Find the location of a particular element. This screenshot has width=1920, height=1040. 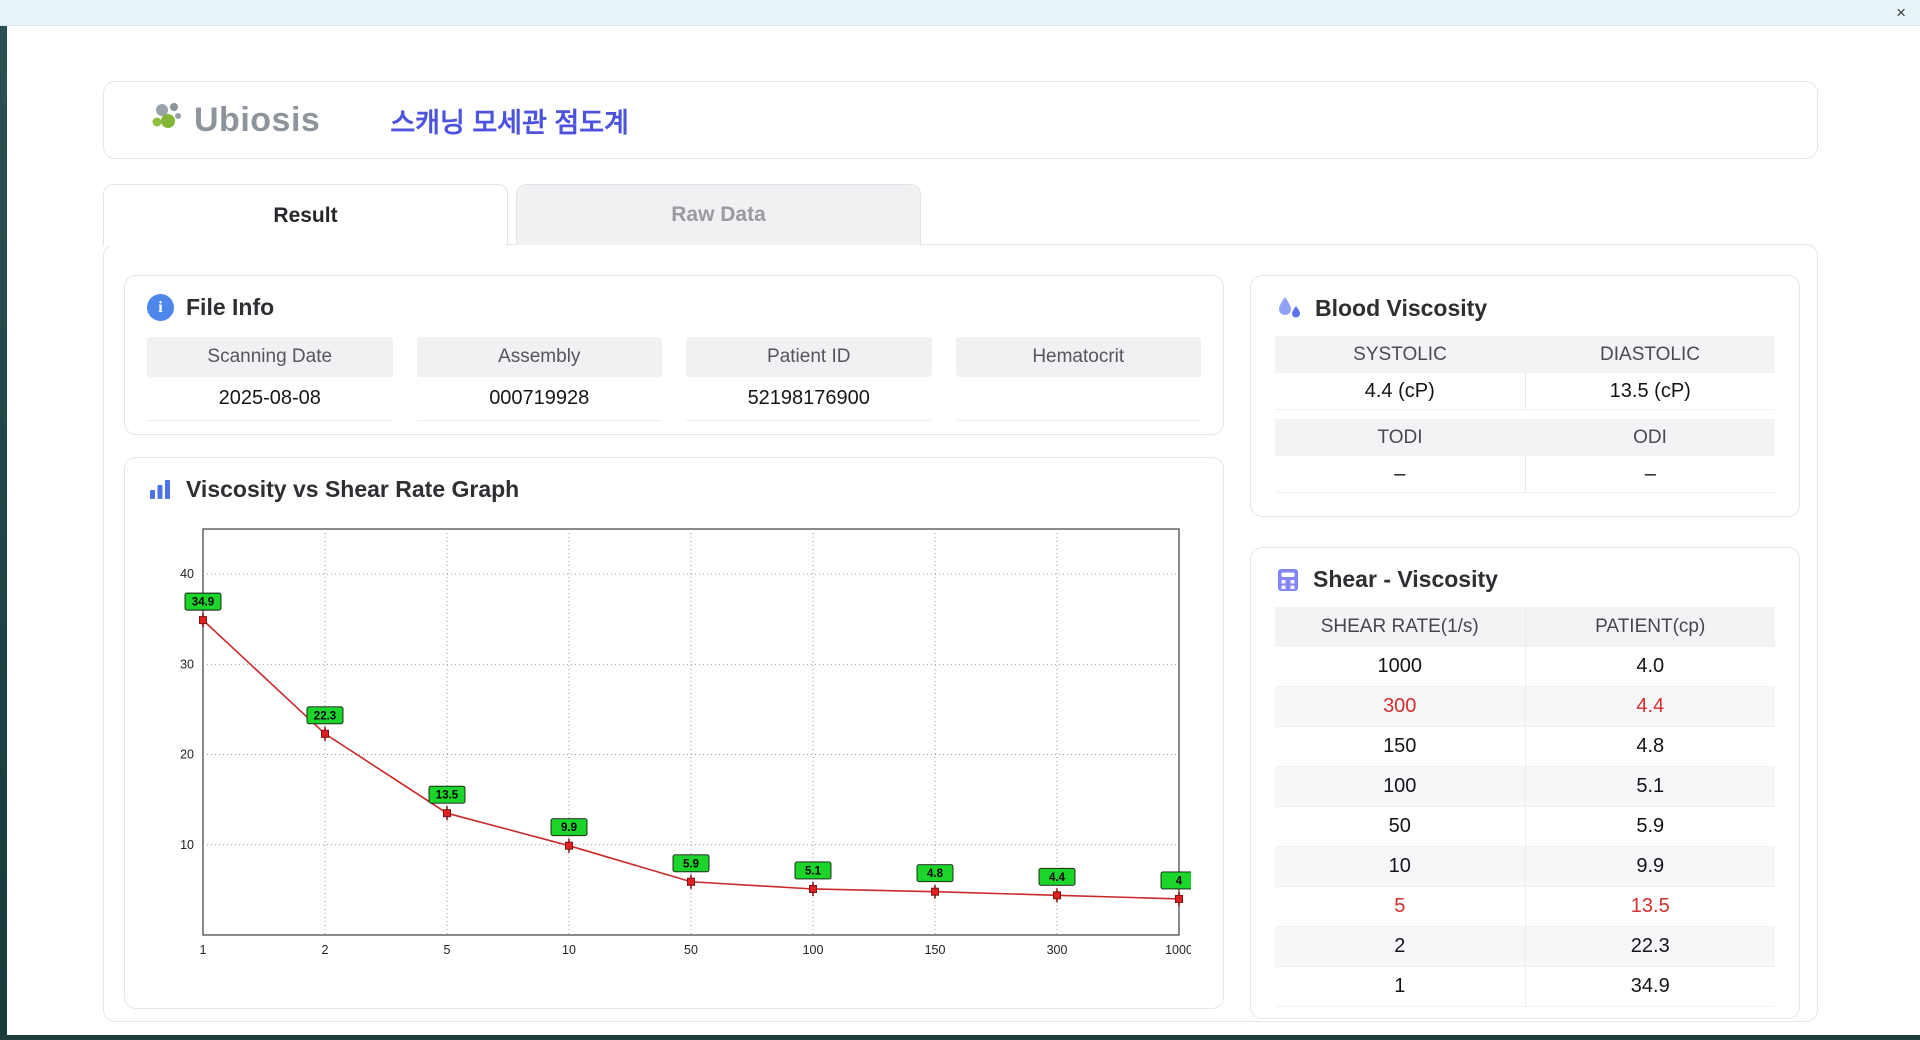

blood-viscosity-pair: TODI ODI – – is located at coordinates (1525, 456).